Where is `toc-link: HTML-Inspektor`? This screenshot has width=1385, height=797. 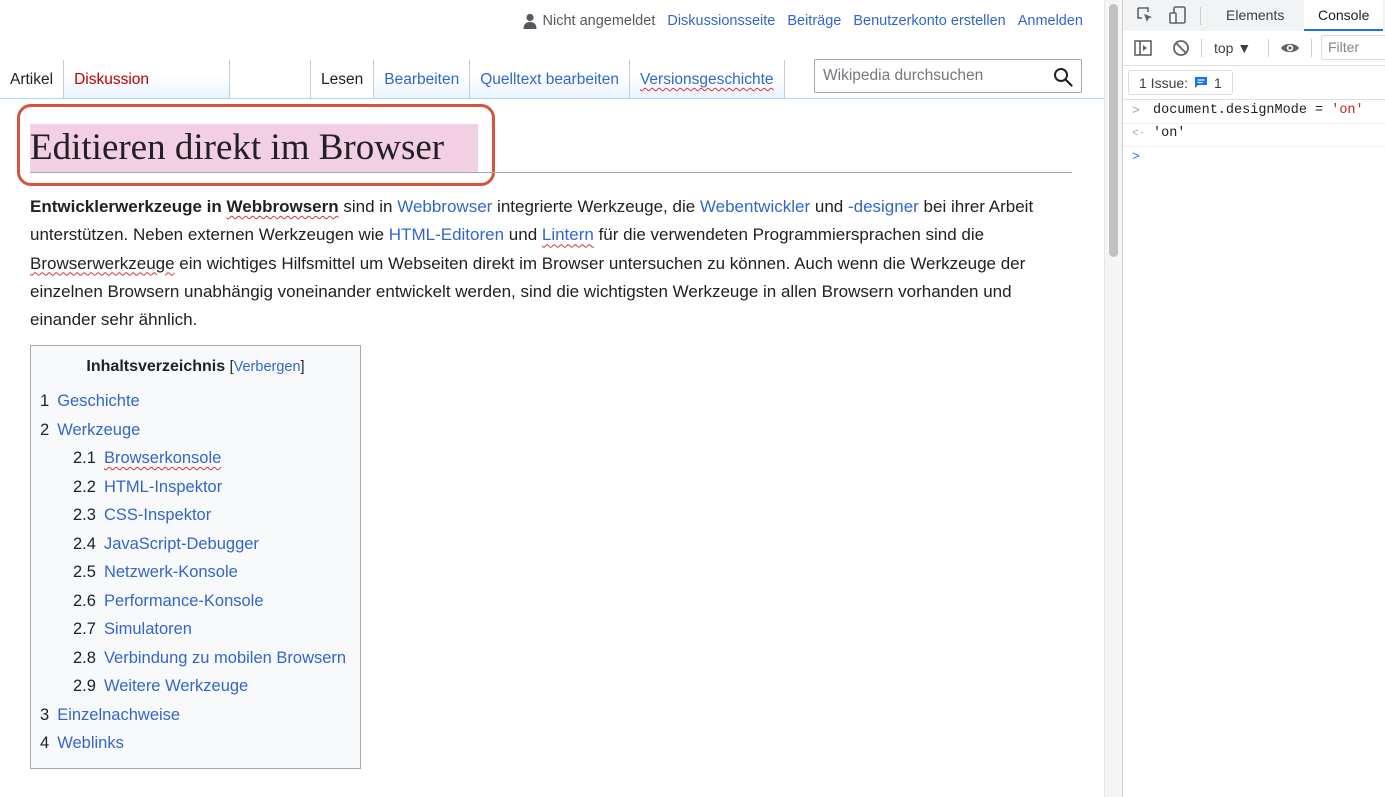
toc-link: HTML-Inspektor is located at coordinates (163, 487).